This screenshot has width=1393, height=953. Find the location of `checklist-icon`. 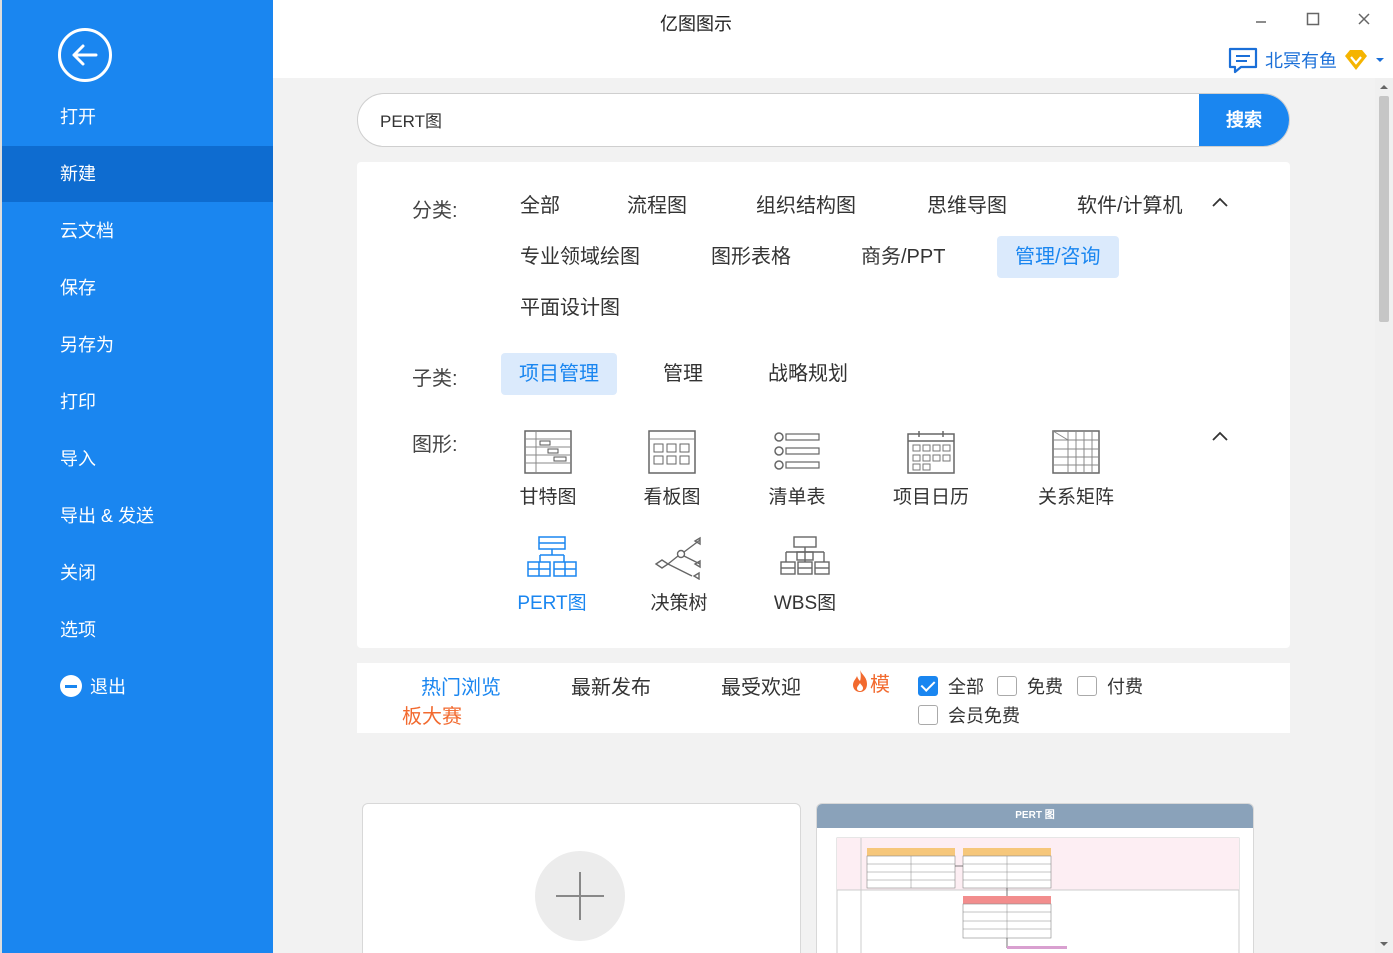

checklist-icon is located at coordinates (797, 451).